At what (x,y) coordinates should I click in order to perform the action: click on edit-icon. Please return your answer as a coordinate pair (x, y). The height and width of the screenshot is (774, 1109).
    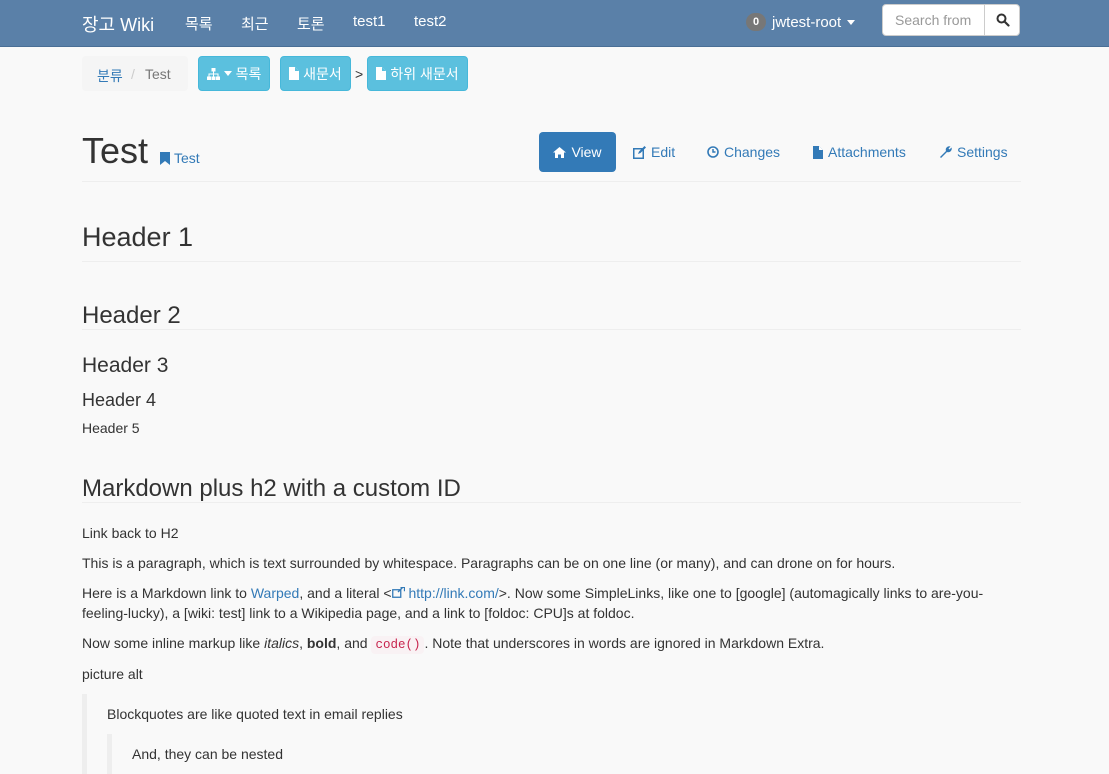
    Looking at the image, I should click on (639, 152).